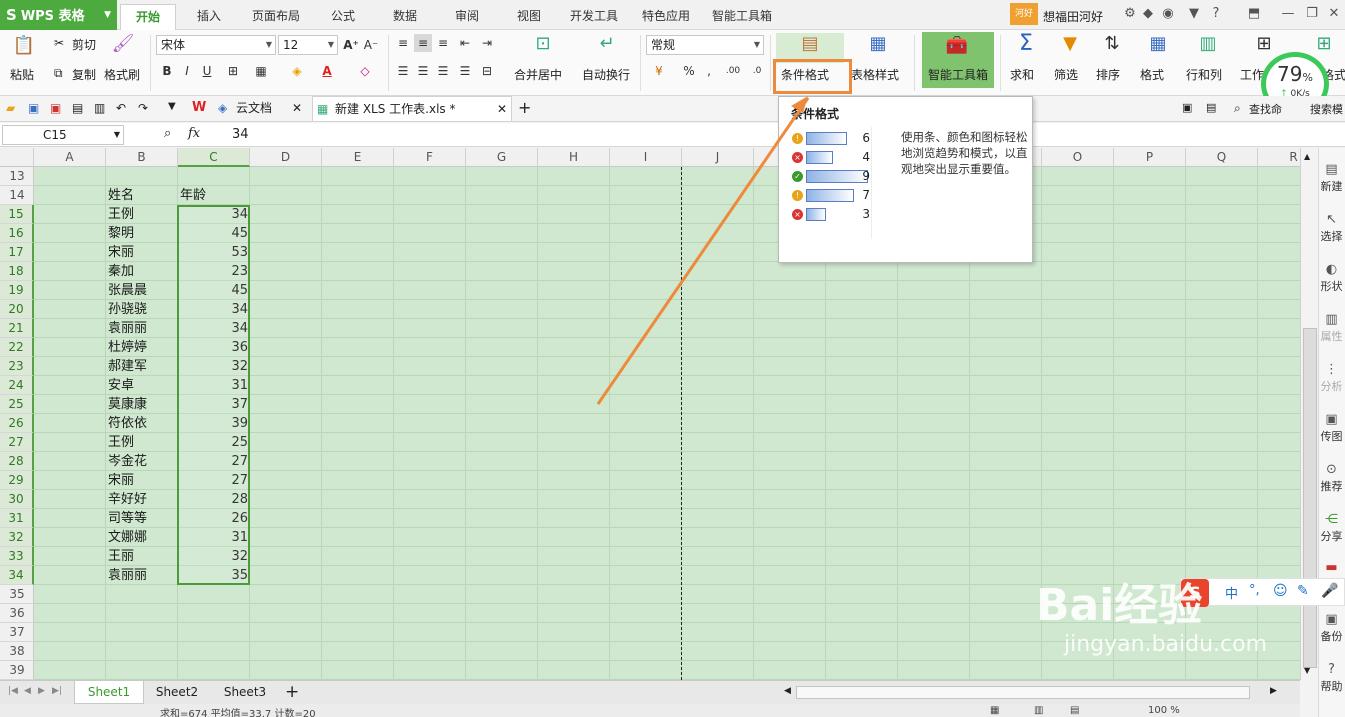 This screenshot has width=1345, height=717. I want to click on baidu-watermark: Bai经验 jingyan.baidu.com, so click(1160, 635).